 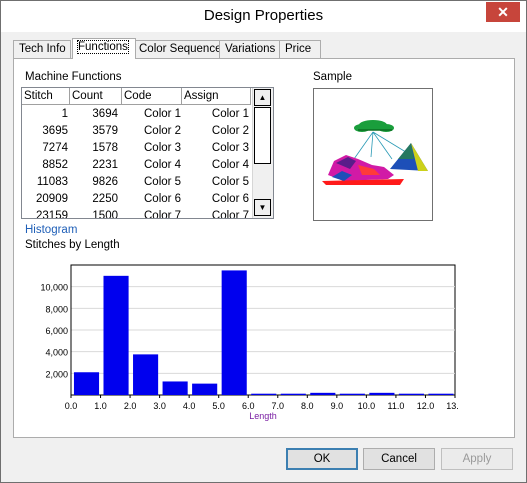 I want to click on sphinx-shape, so click(x=363, y=170).